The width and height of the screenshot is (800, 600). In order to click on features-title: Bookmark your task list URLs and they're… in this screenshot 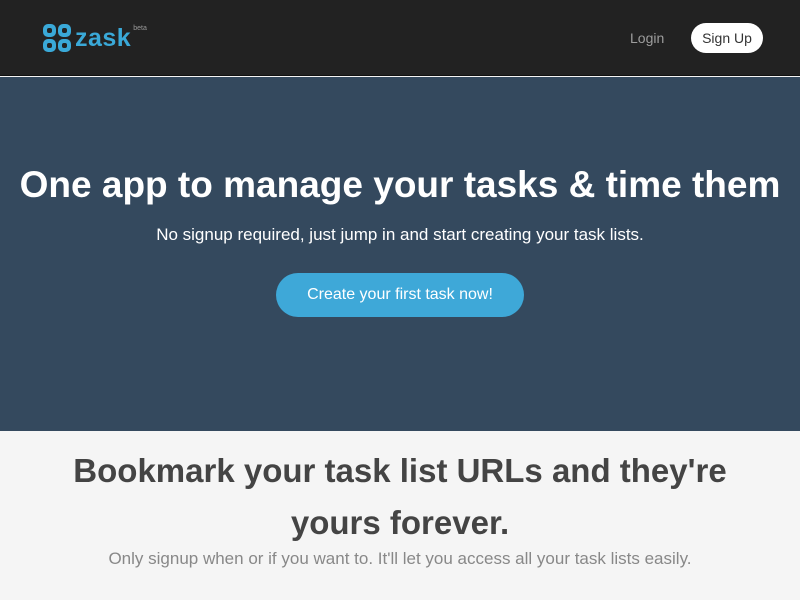, I will do `click(400, 496)`.